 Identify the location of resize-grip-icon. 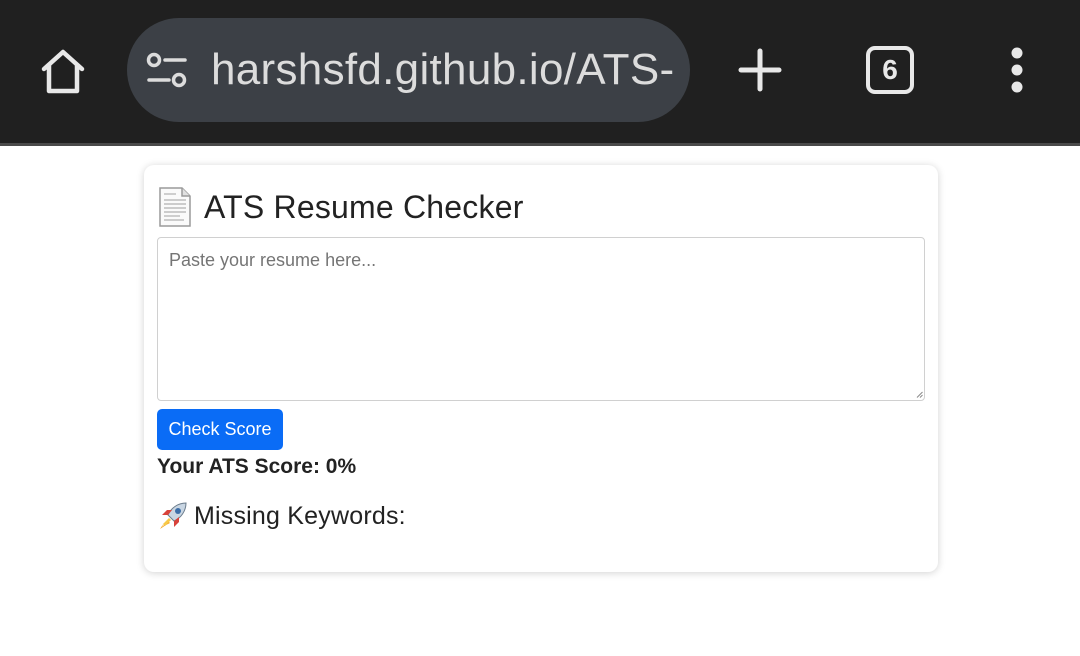
(919, 394).